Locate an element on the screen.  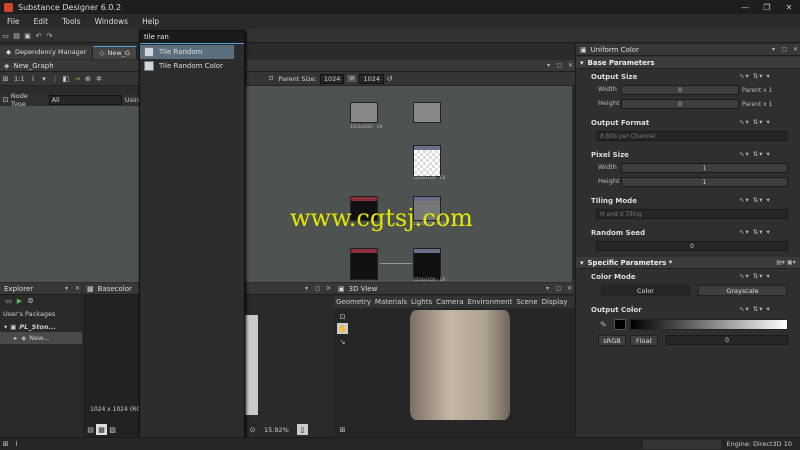
status-settings-icon: ⊞ is located at coordinates (5, 444).